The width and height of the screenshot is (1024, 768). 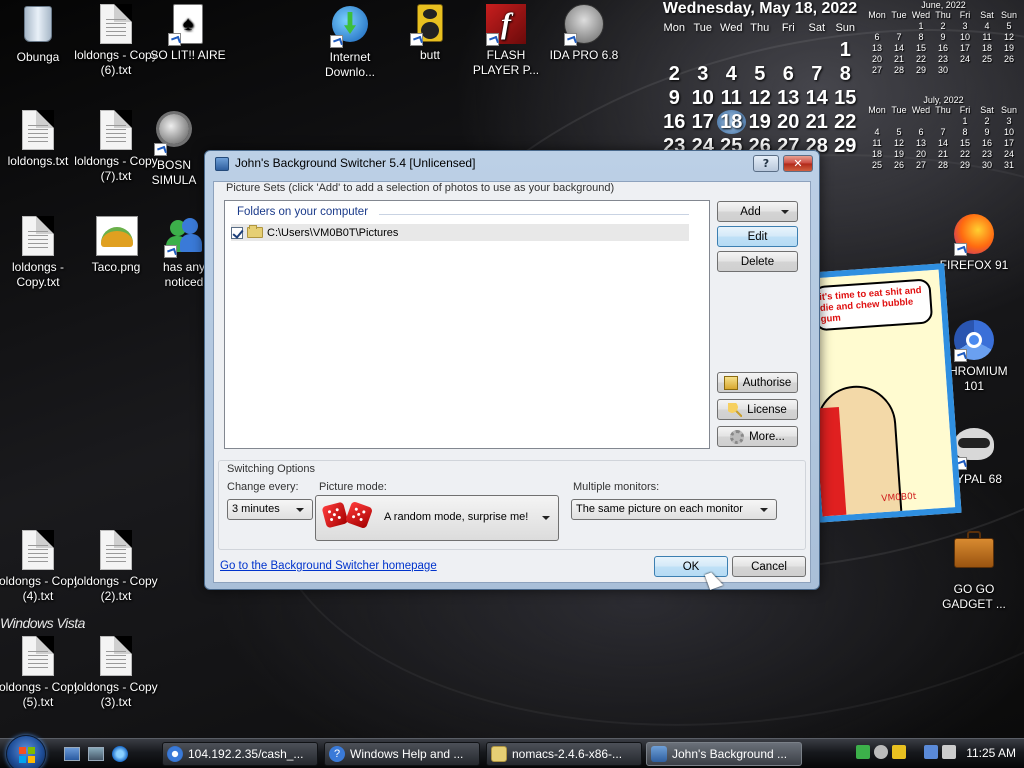 I want to click on list-group-header: Folders on your computer, so click(x=303, y=212).